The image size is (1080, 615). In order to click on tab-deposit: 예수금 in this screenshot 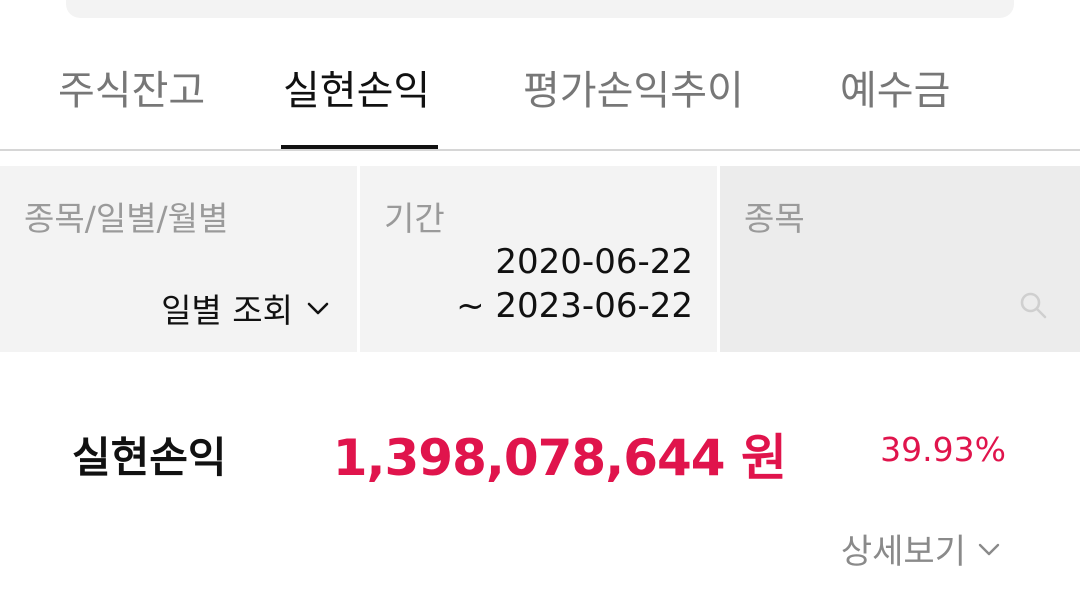, I will do `click(895, 87)`.